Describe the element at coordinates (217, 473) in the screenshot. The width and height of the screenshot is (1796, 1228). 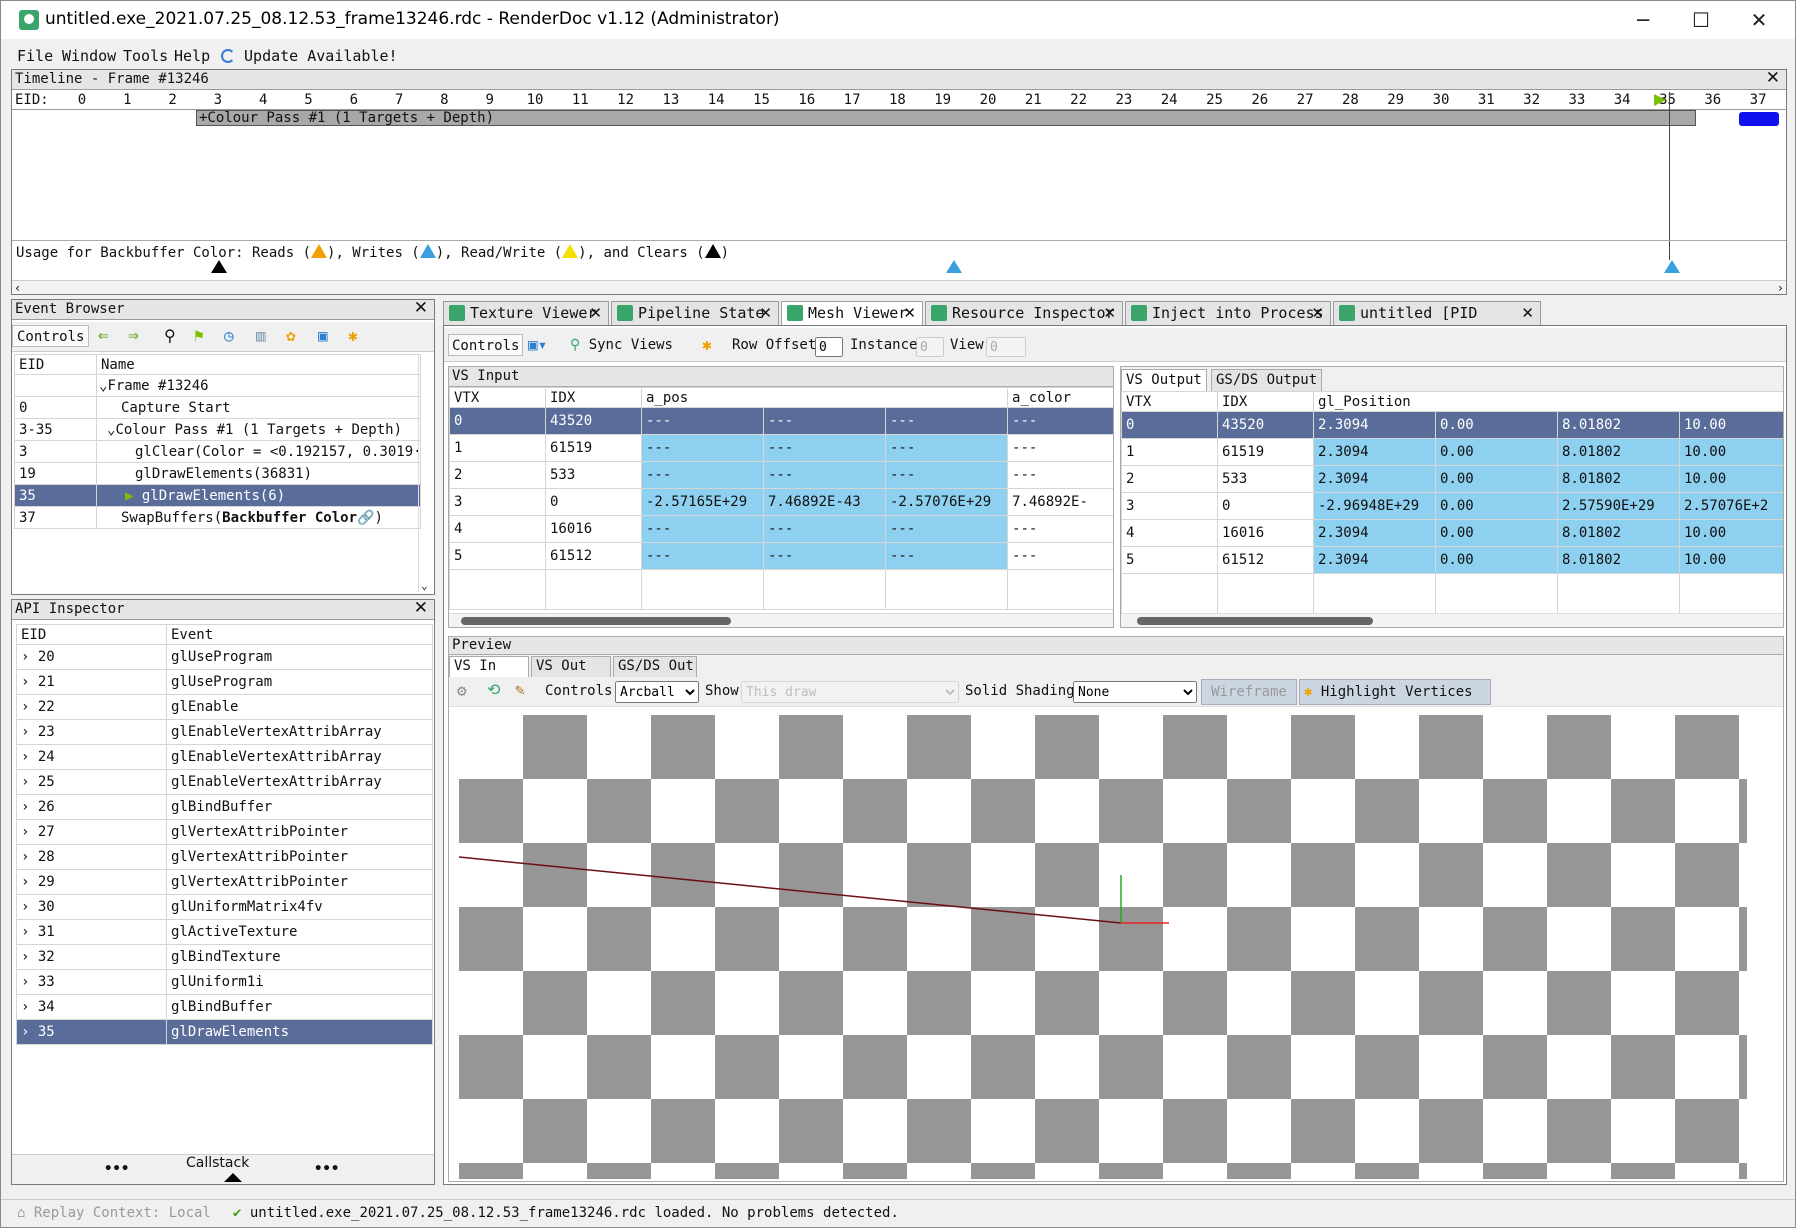
I see `event-row: 19 glDrawElements(36831)` at that location.